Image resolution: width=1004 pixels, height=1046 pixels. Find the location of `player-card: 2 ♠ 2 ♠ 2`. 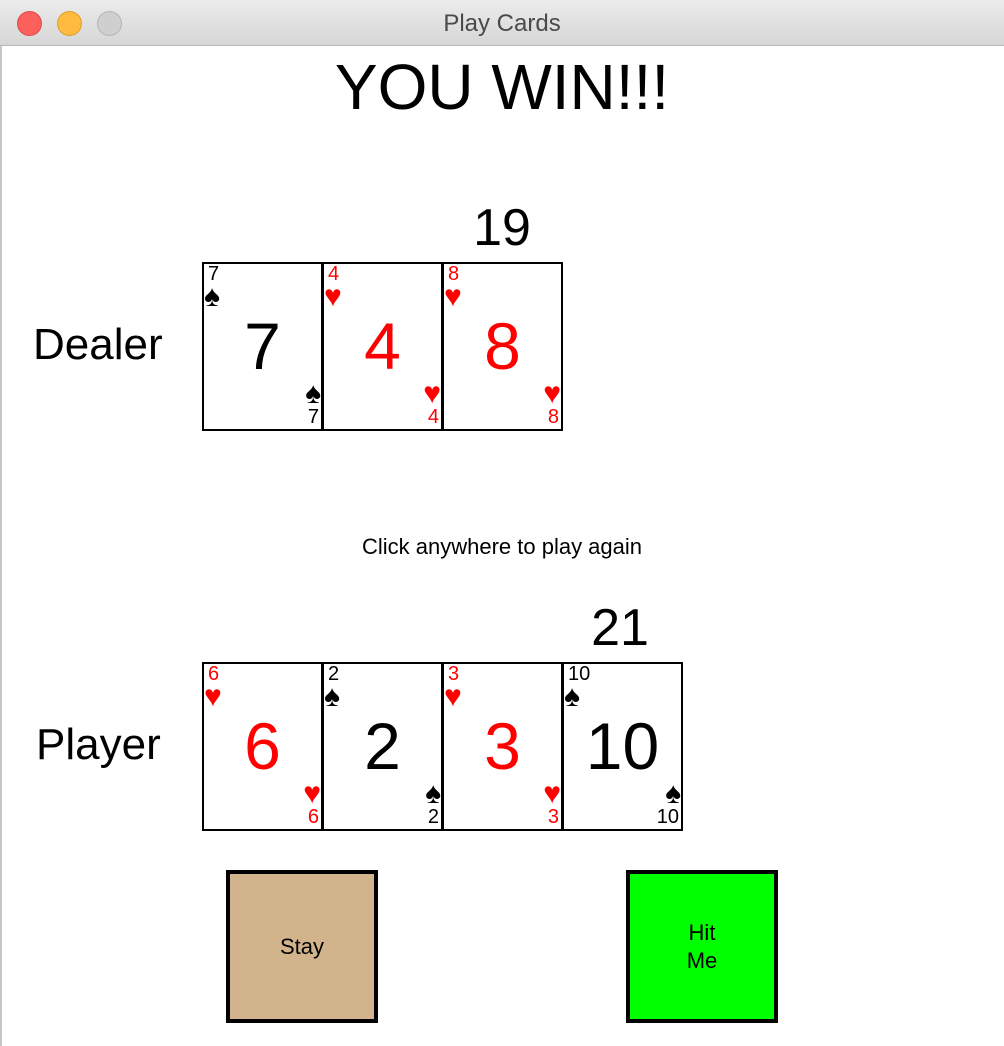

player-card: 2 ♠ 2 ♠ 2 is located at coordinates (382, 746).